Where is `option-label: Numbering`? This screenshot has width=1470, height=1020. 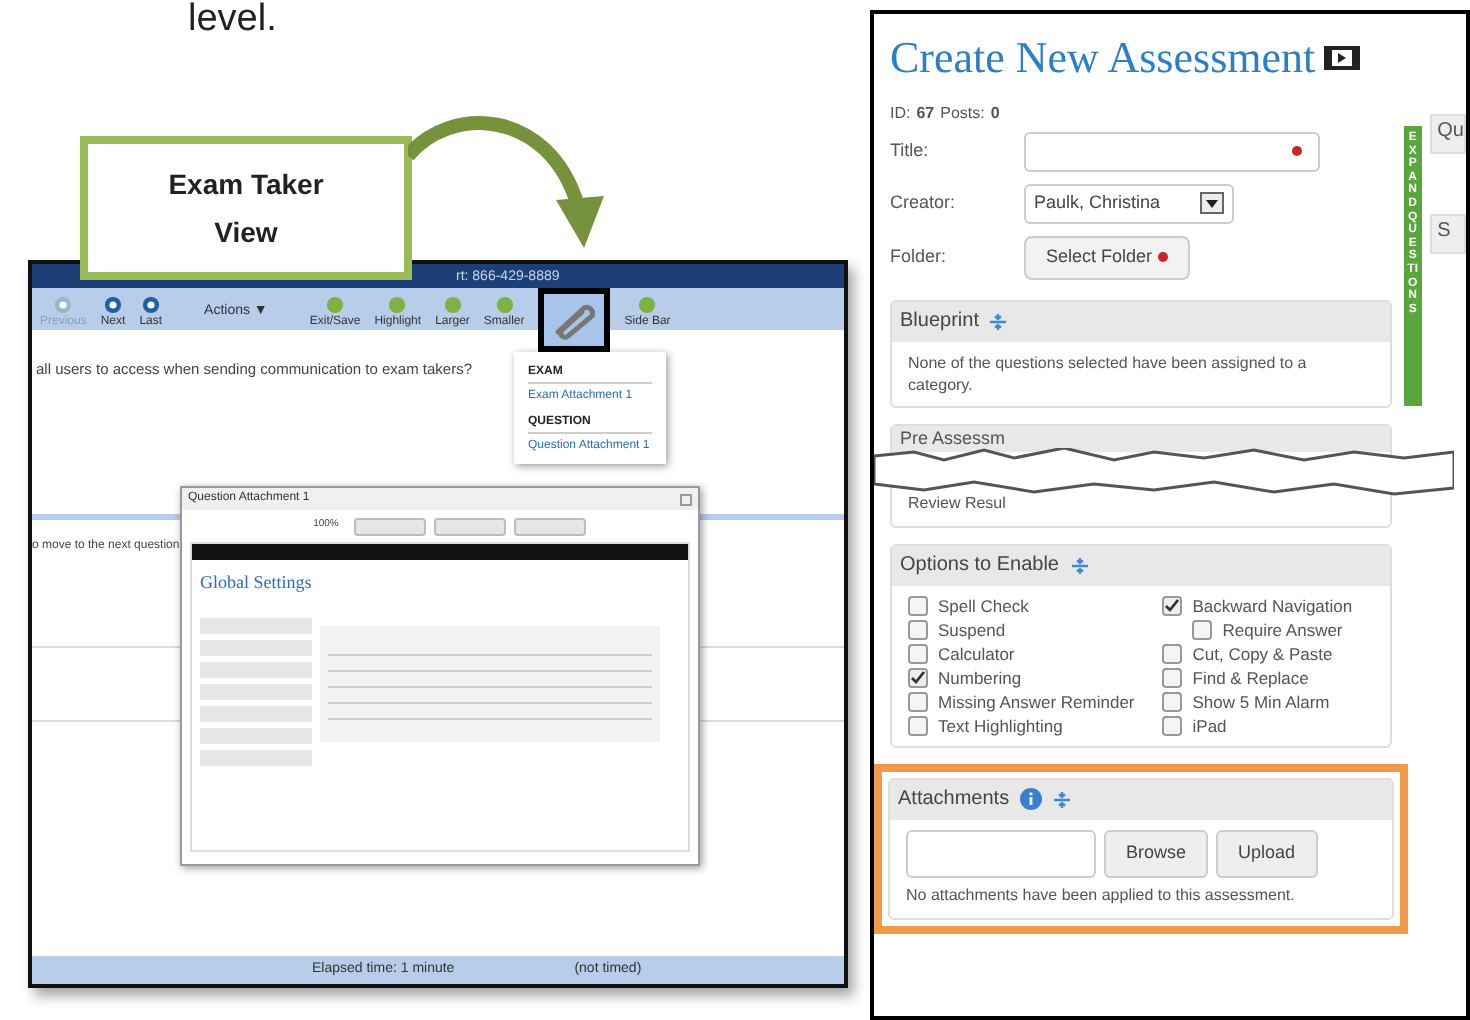 option-label: Numbering is located at coordinates (980, 677).